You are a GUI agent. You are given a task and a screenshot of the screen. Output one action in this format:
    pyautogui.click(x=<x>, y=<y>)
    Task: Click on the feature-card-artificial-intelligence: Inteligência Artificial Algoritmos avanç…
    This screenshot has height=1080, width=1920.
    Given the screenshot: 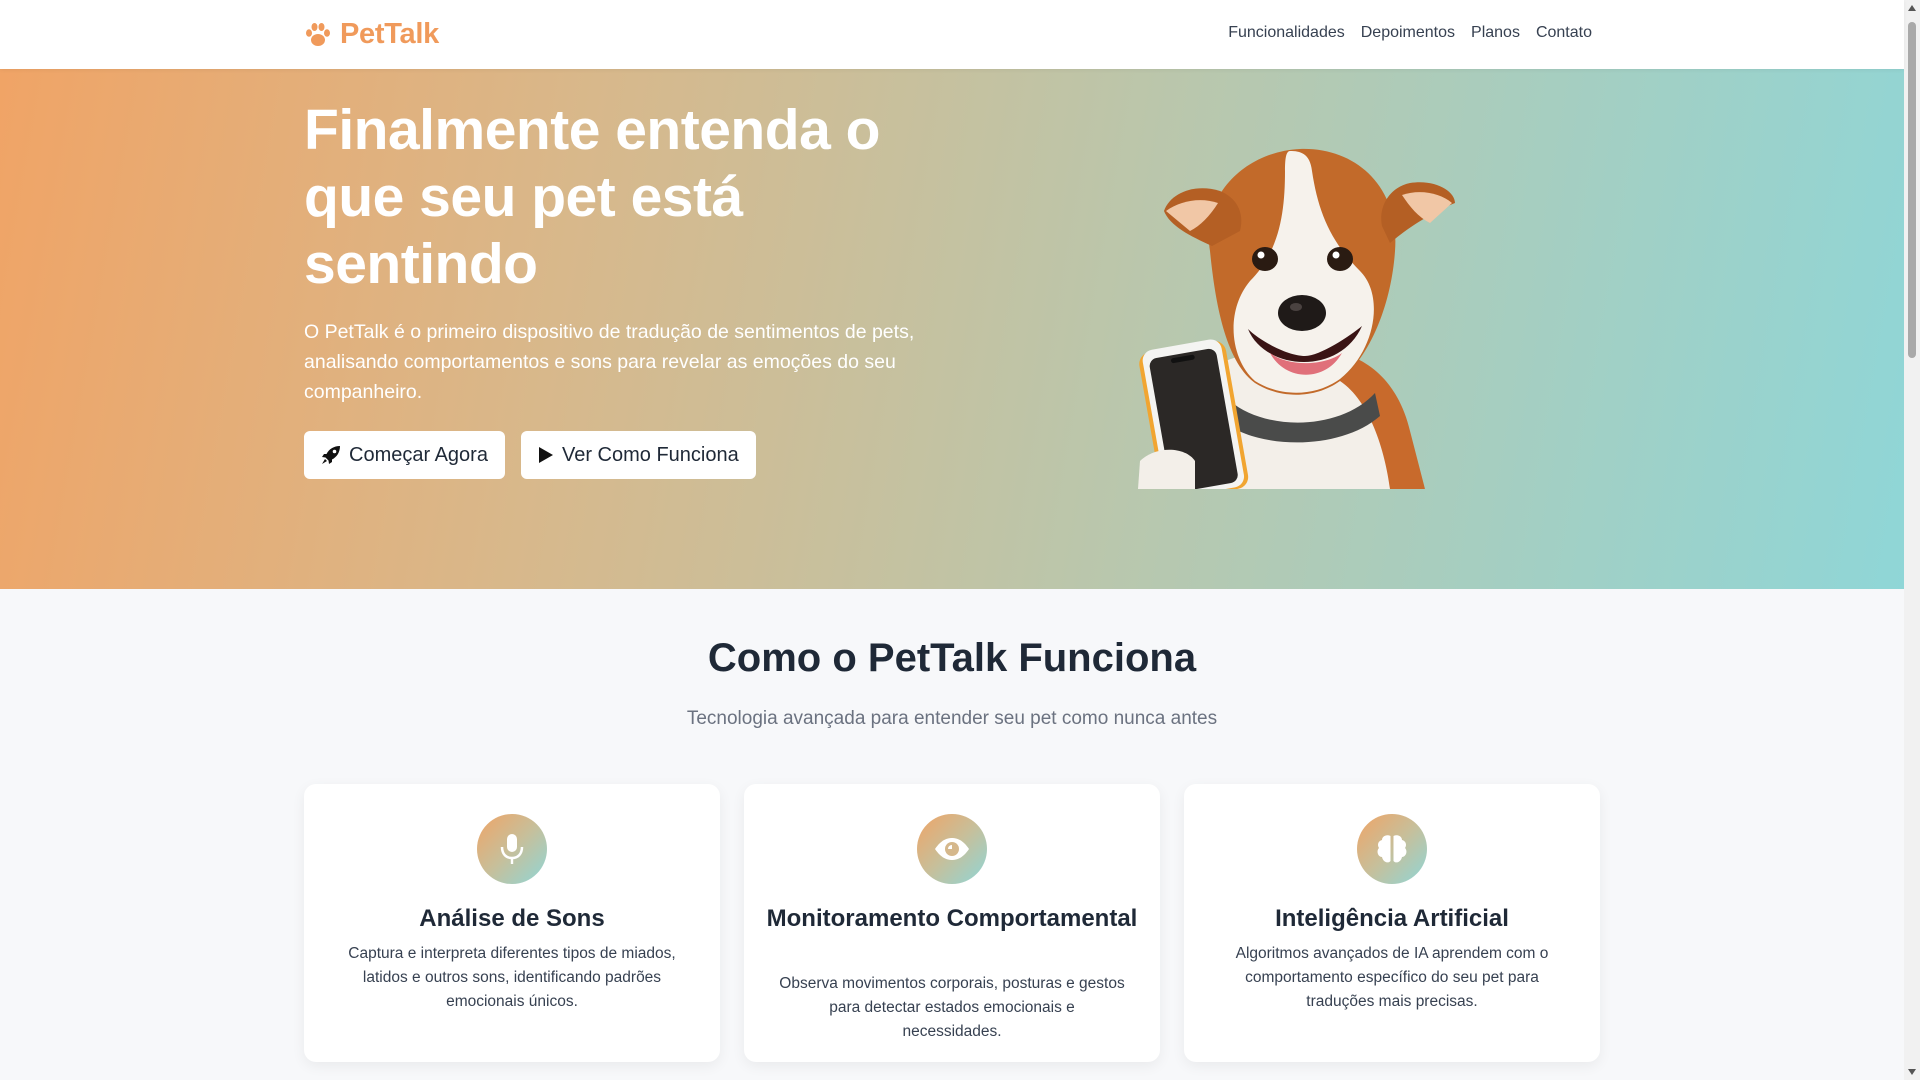 What is the action you would take?
    pyautogui.click(x=1392, y=923)
    